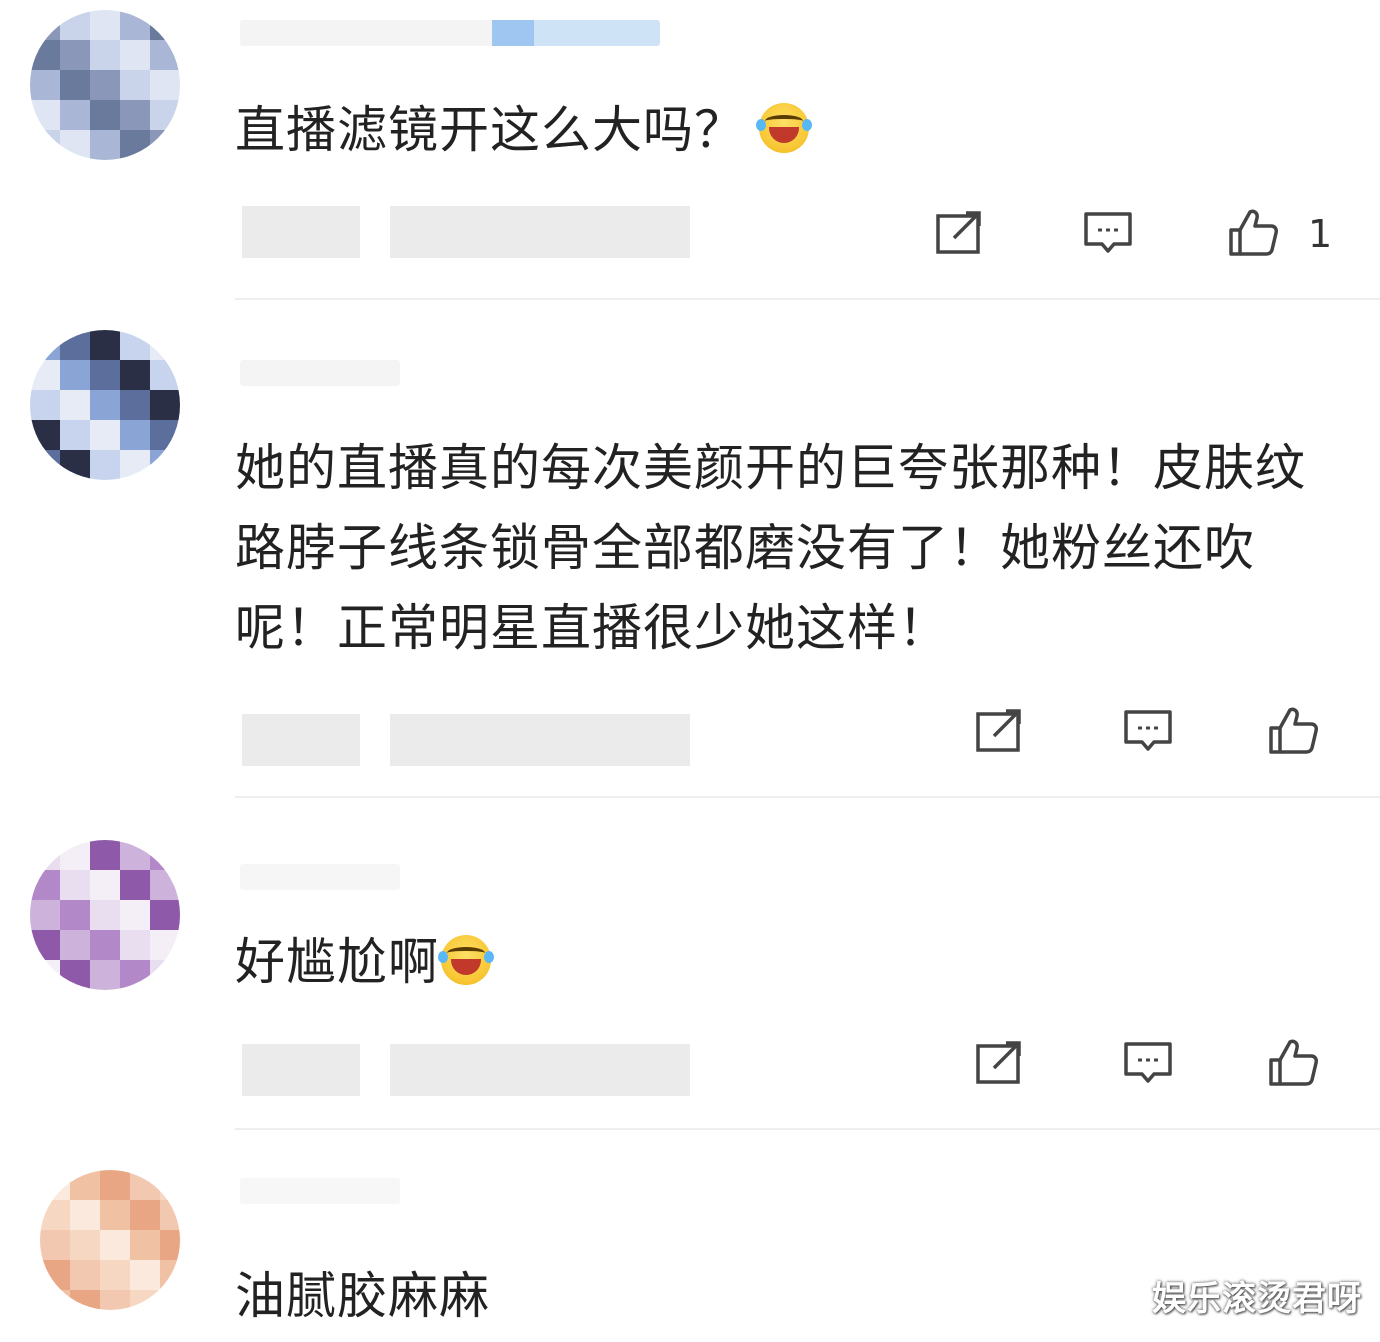  What do you see at coordinates (784, 128) in the screenshot?
I see `laughing-tears-emoji-icon` at bounding box center [784, 128].